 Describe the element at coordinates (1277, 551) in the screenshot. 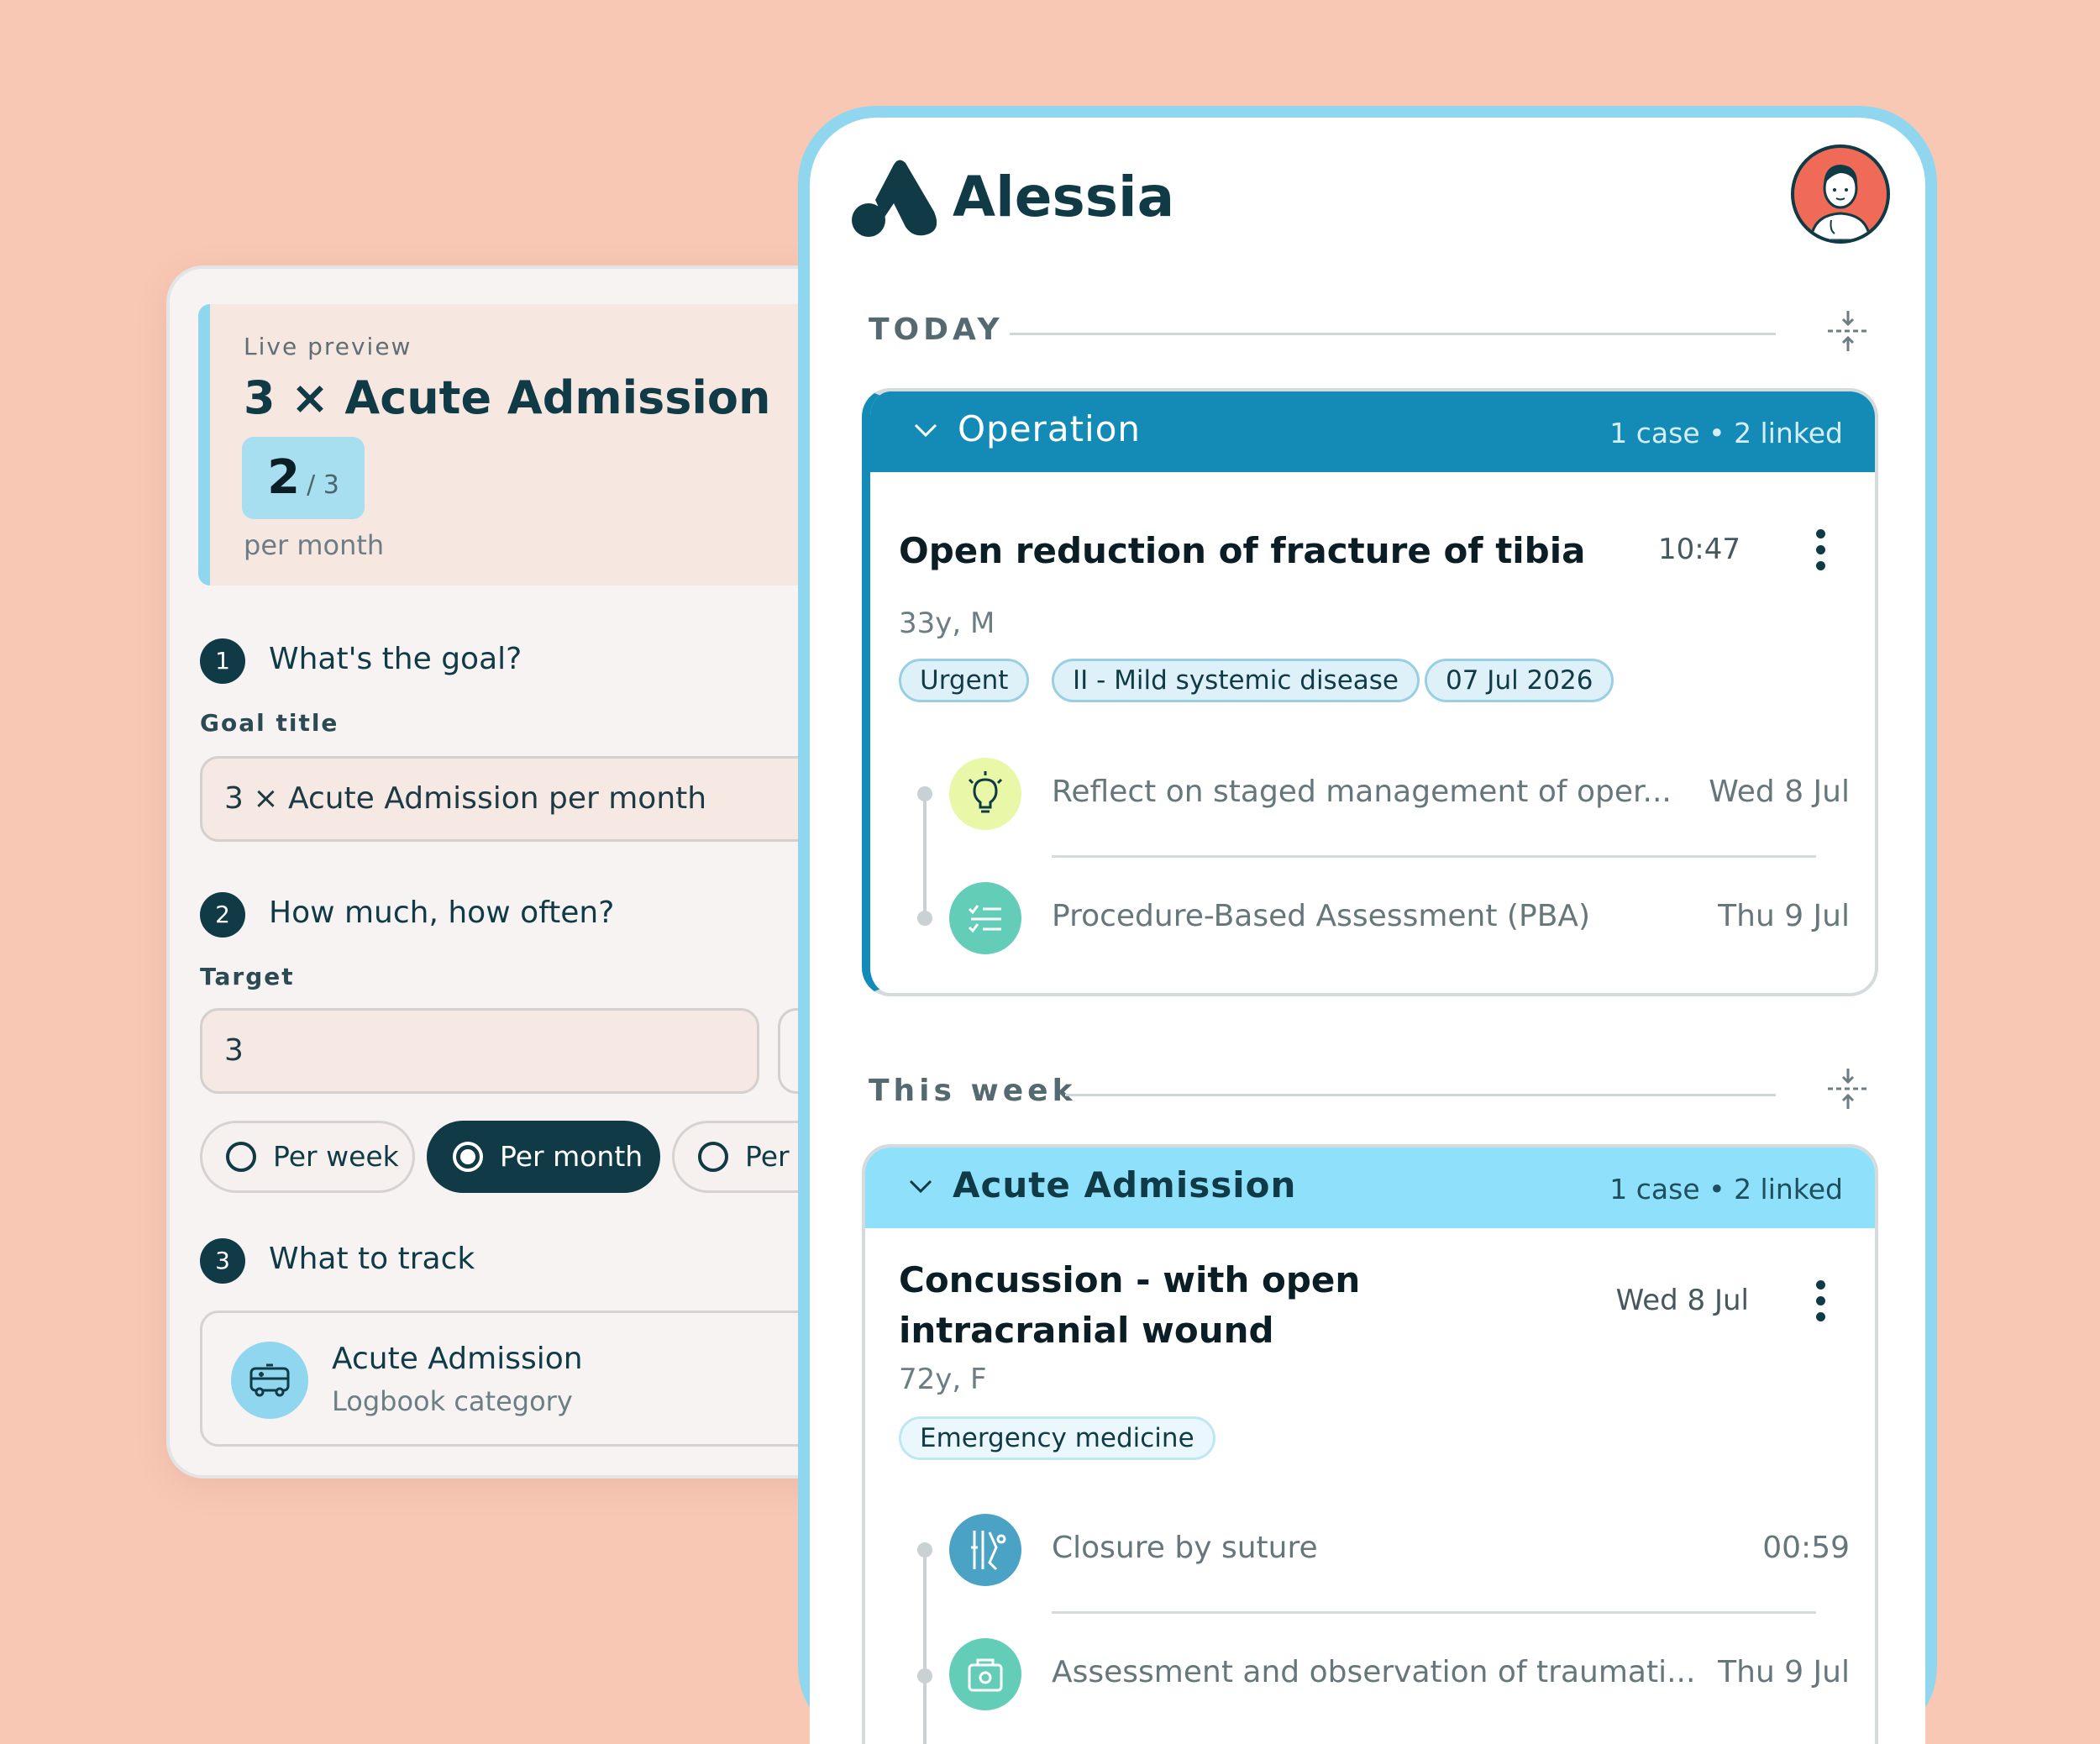

I see `case-title: Open reduction of fracture of tibia` at that location.